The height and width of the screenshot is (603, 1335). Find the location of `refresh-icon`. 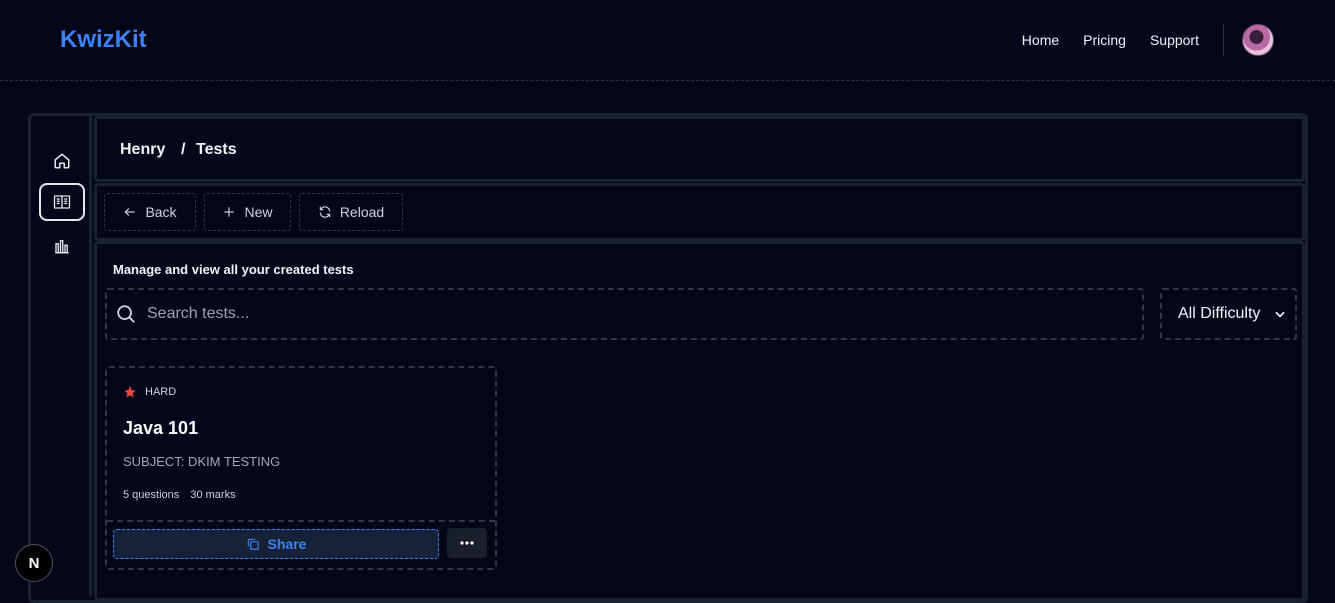

refresh-icon is located at coordinates (325, 212).